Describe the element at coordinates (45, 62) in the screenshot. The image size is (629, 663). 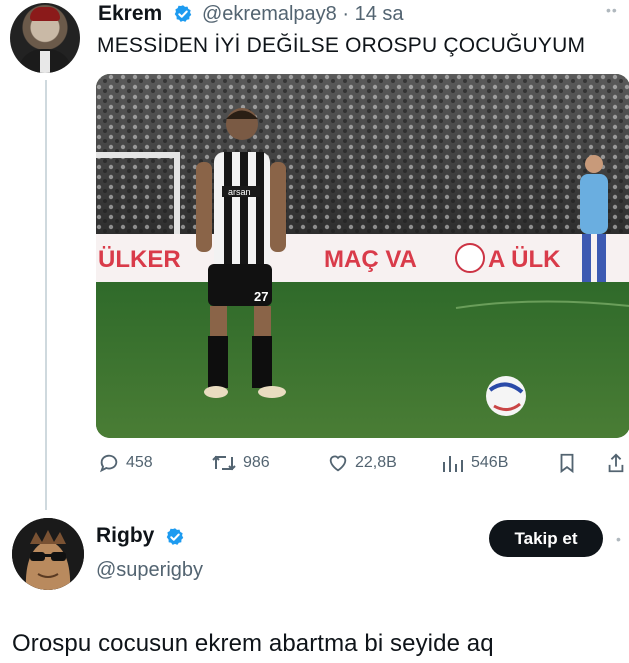
I see `avatar-shirt-stripe` at that location.